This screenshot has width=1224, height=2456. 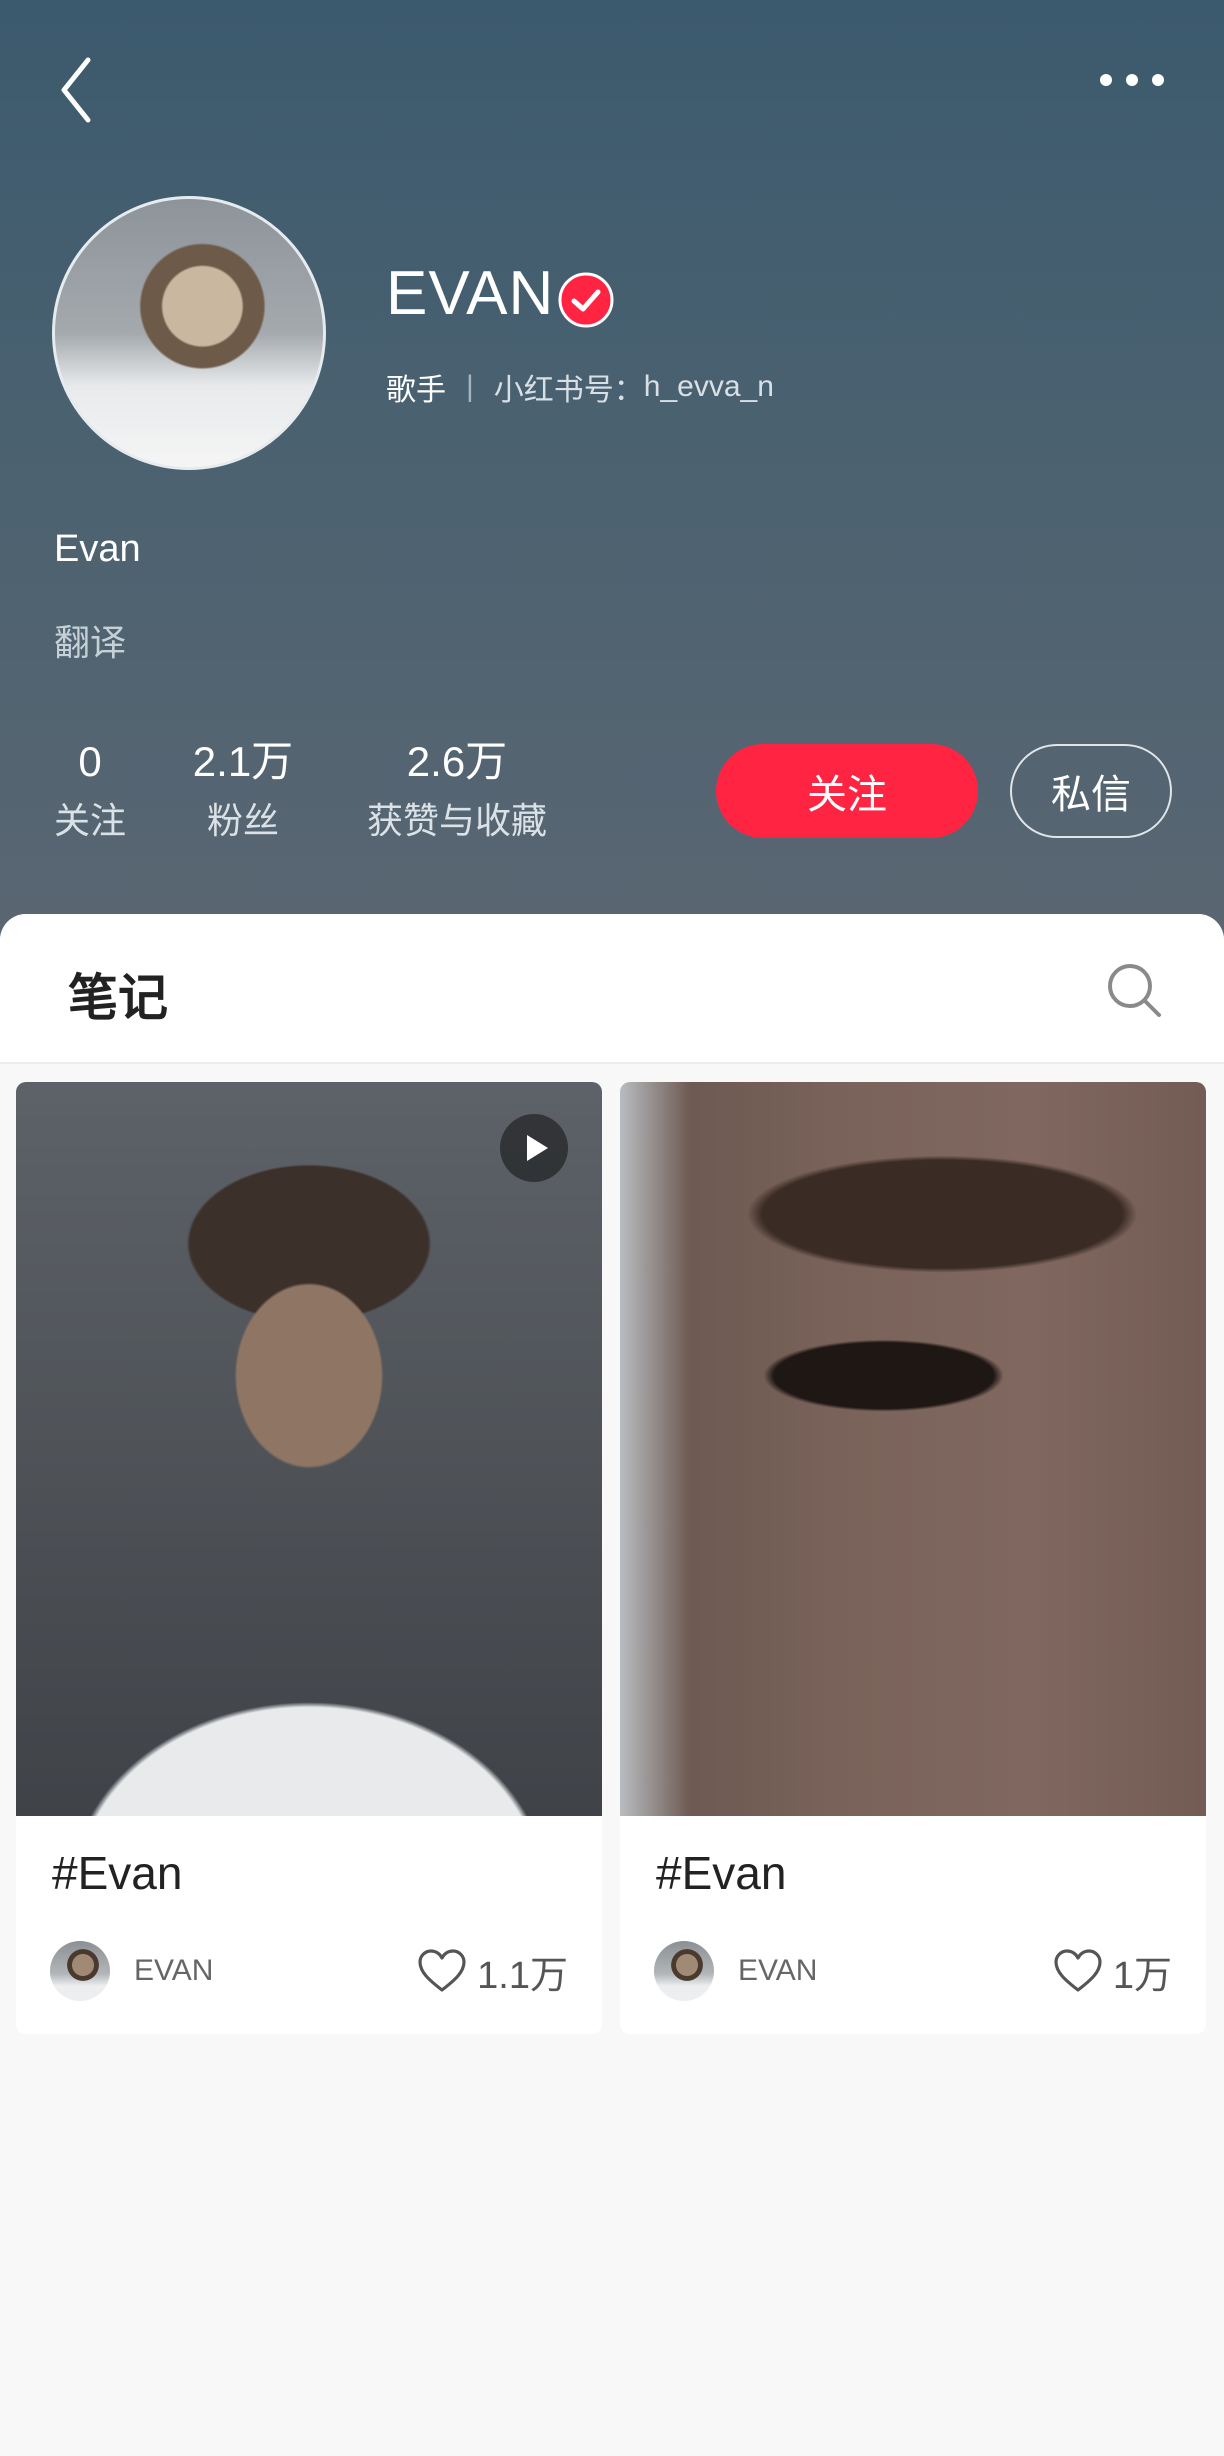 I want to click on stat-following-label: 关注, so click(x=89, y=820).